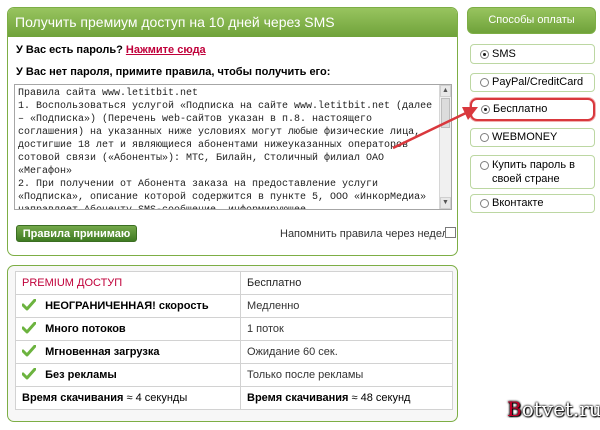 This screenshot has width=600, height=430. Describe the element at coordinates (526, 179) in the screenshot. I see `payment-option-label-line2: своей стране` at that location.